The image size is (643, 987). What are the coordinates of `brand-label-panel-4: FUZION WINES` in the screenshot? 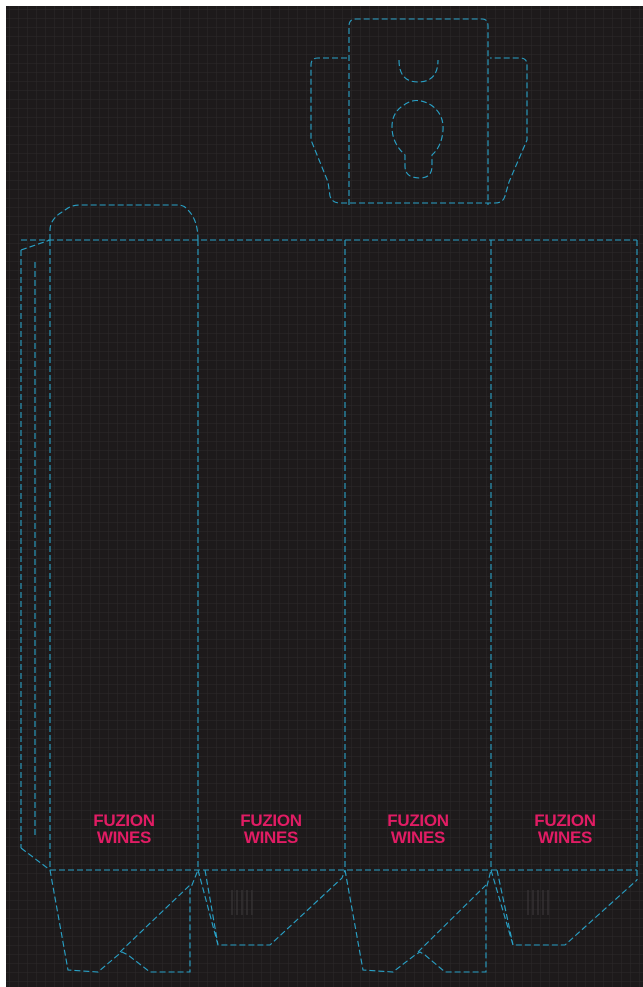 It's located at (565, 829).